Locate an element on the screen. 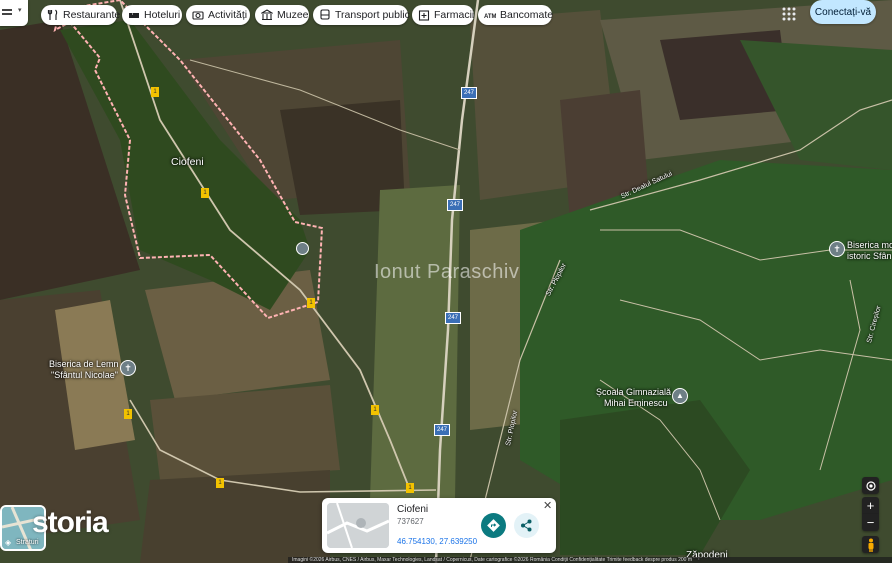 The image size is (892, 563). place-coordinates: 46.754130, 27.639250 is located at coordinates (437, 541).